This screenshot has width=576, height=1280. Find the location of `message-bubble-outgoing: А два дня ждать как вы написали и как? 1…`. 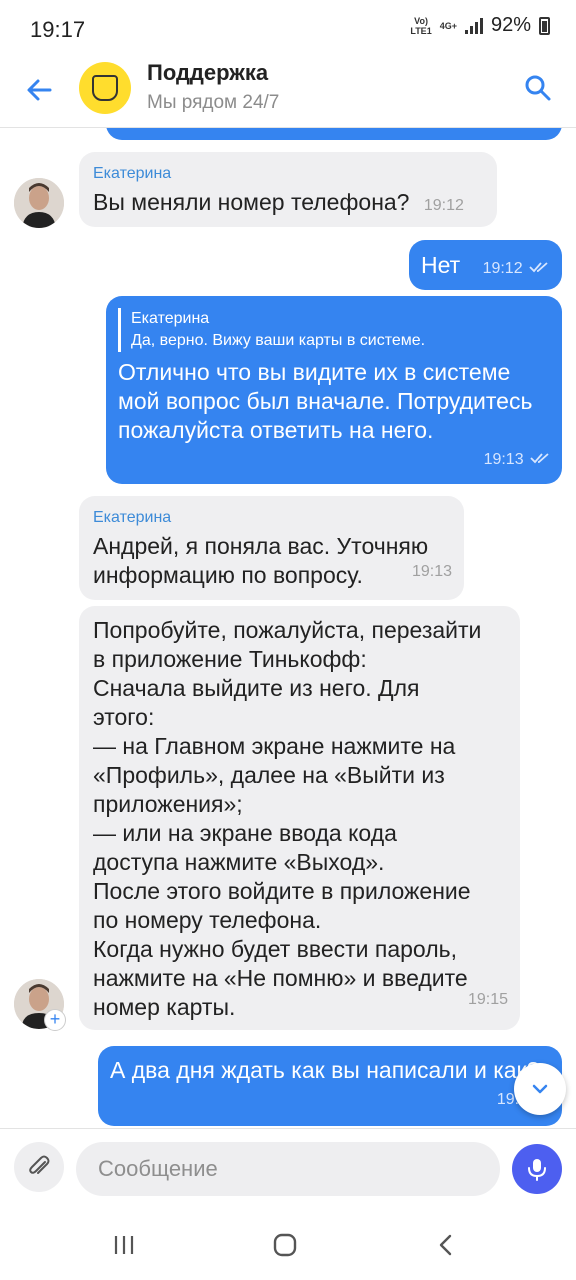

message-bubble-outgoing: А два дня ждать как вы написали и как? 1… is located at coordinates (330, 1086).